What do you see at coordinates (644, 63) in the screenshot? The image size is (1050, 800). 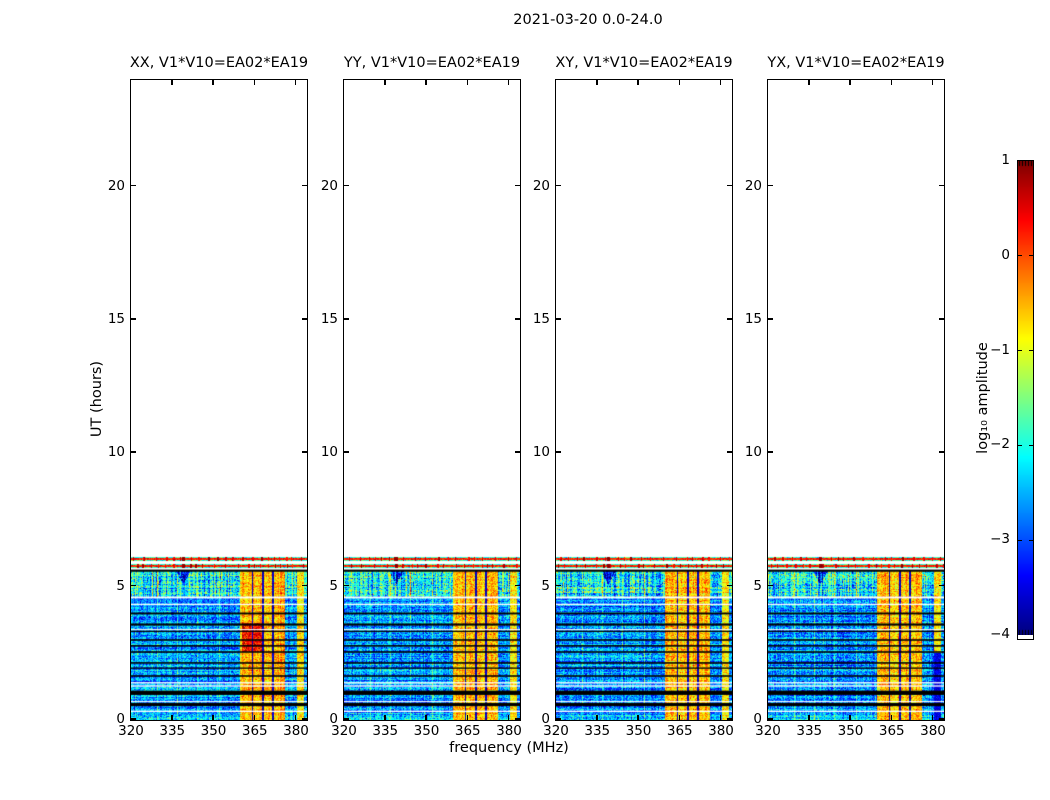 I see `panel-title: XY, V1*V10=EA02*EA19` at bounding box center [644, 63].